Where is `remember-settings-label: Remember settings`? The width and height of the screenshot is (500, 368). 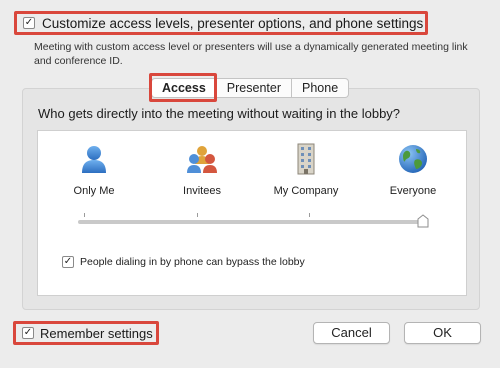 remember-settings-label: Remember settings is located at coordinates (96, 333).